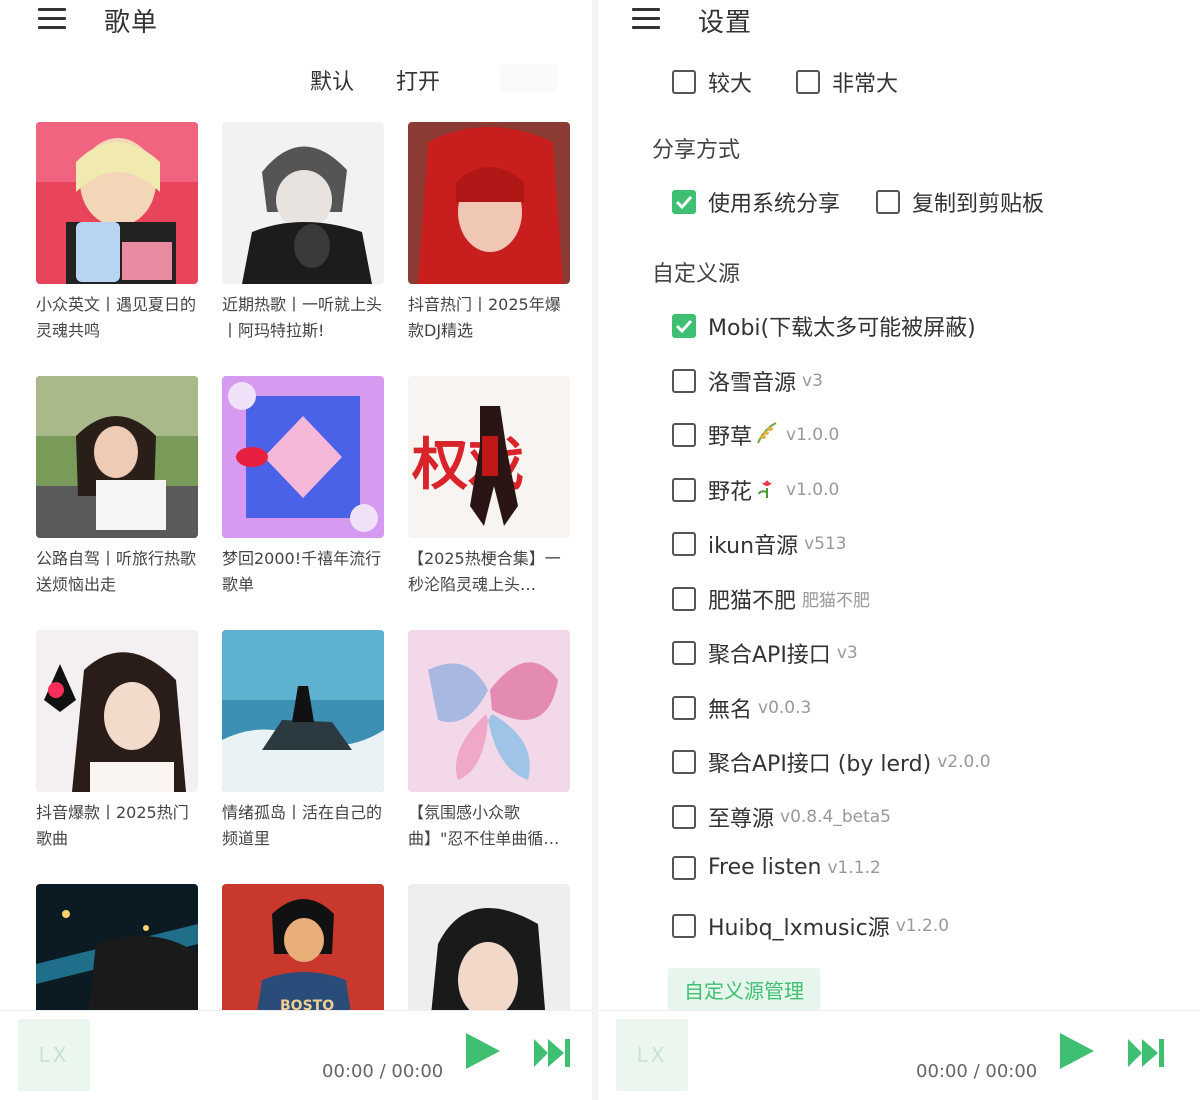 This screenshot has height=1100, width=1200. Describe the element at coordinates (117, 233) in the screenshot. I see `playlist-card: 小众英文丨遇见夏日的灵魂共鸣` at that location.